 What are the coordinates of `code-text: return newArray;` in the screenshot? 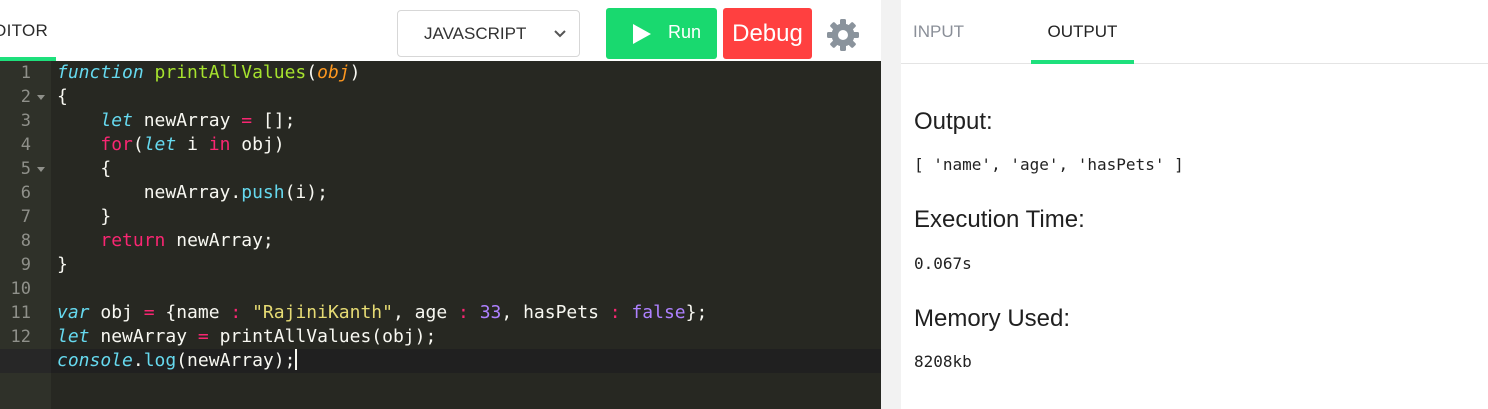 It's located at (165, 241).